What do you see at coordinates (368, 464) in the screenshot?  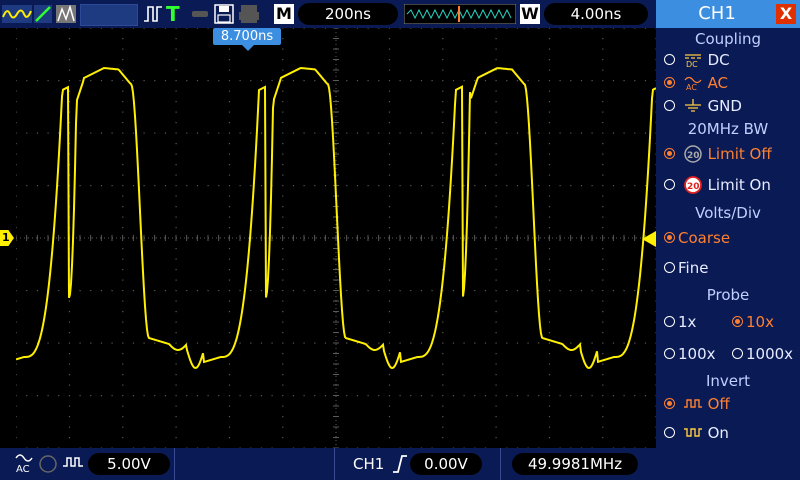 I see `trigger-source: CH1` at bounding box center [368, 464].